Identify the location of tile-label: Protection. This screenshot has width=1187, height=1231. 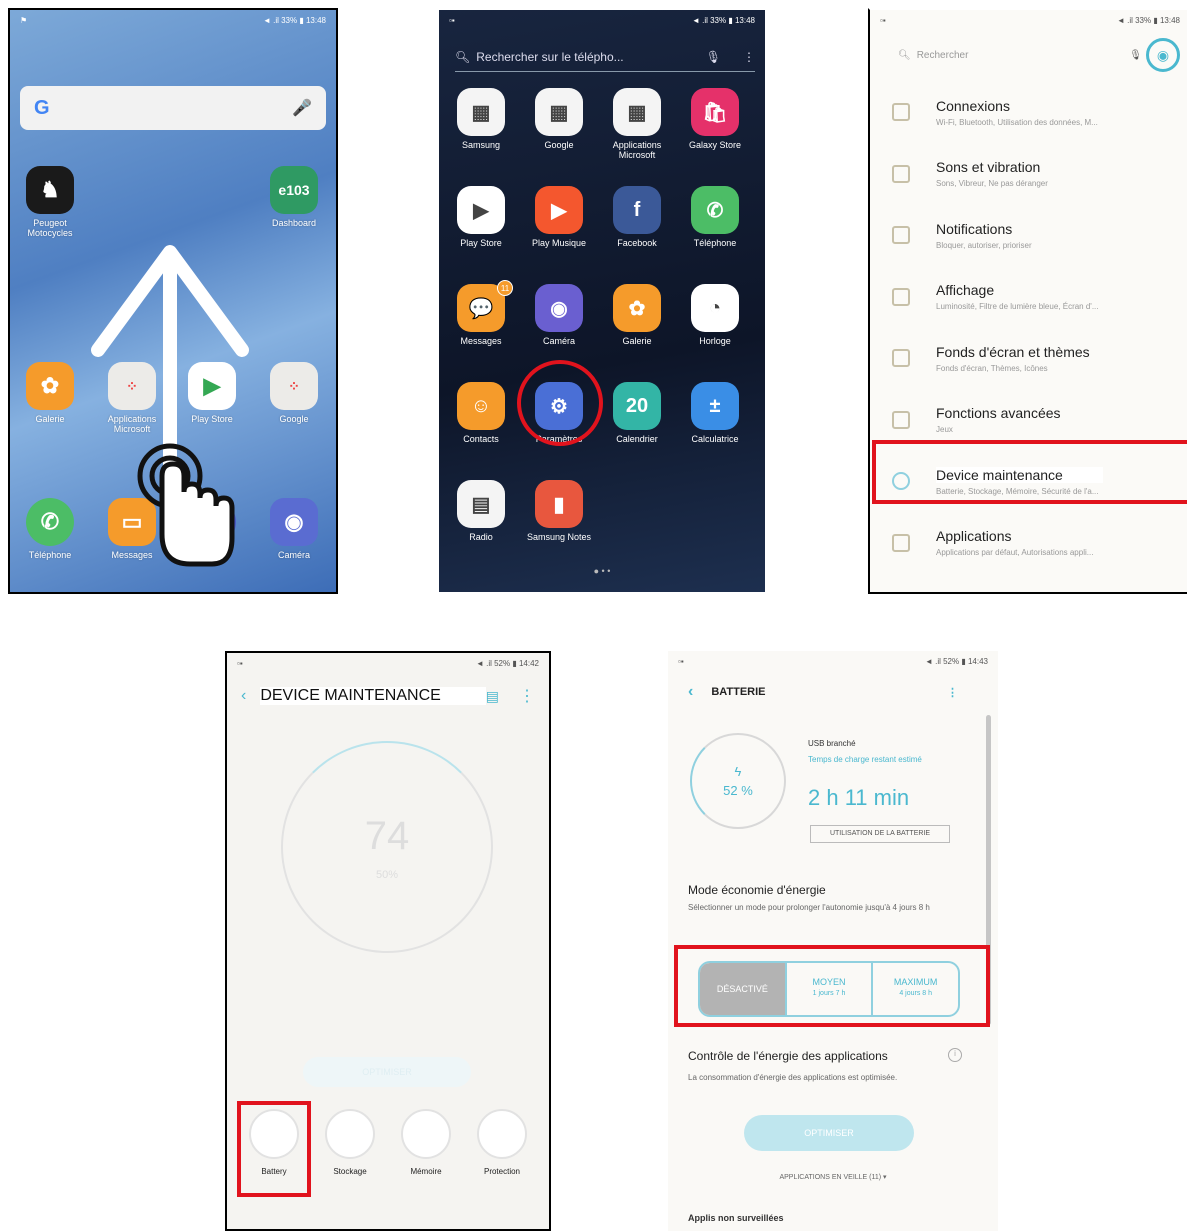
(502, 1171).